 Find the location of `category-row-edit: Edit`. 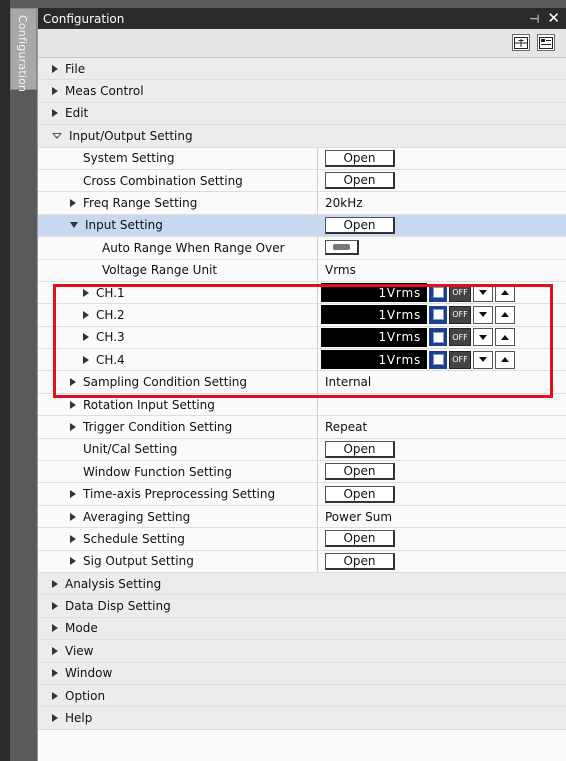

category-row-edit: Edit is located at coordinates (302, 114).